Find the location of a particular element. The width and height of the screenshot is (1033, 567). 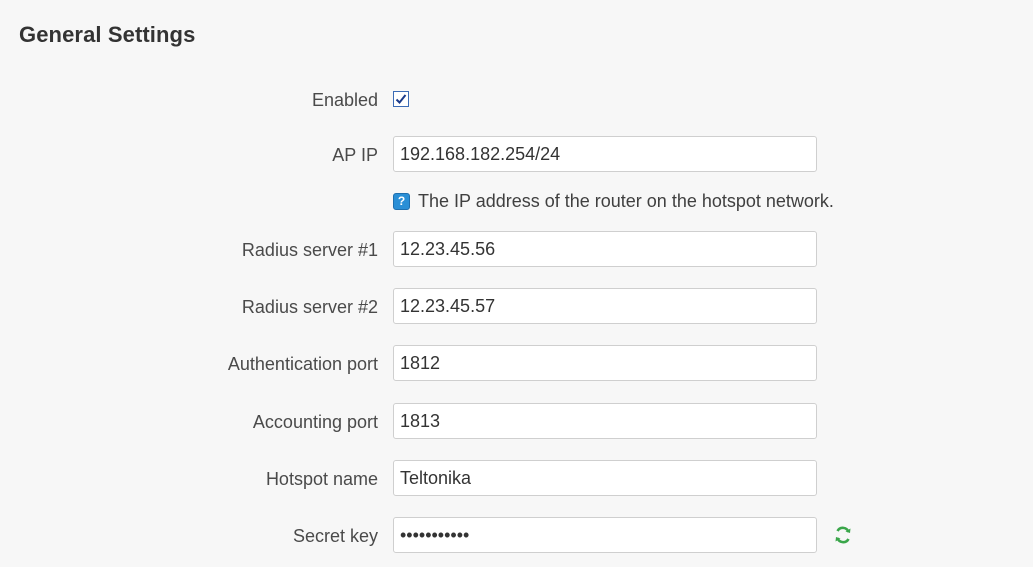

ap-ip-input is located at coordinates (605, 154).